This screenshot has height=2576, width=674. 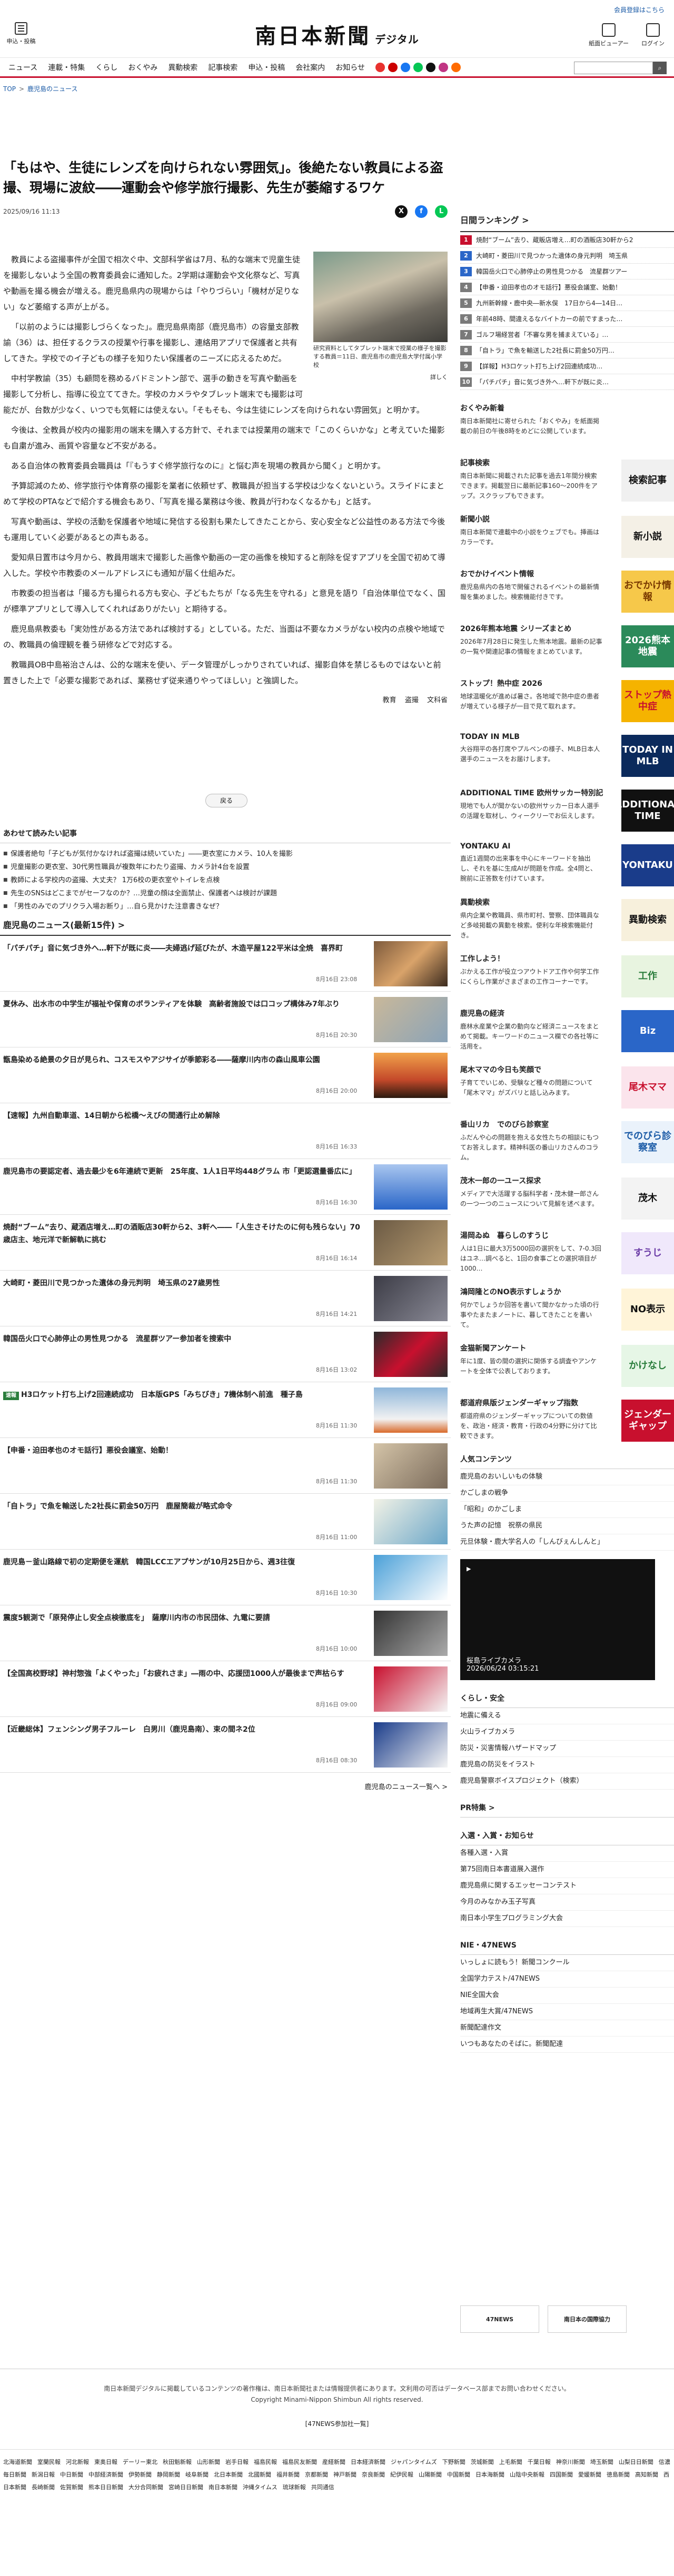 What do you see at coordinates (648, 592) in the screenshot?
I see `feature-banner: おでかけ情報` at bounding box center [648, 592].